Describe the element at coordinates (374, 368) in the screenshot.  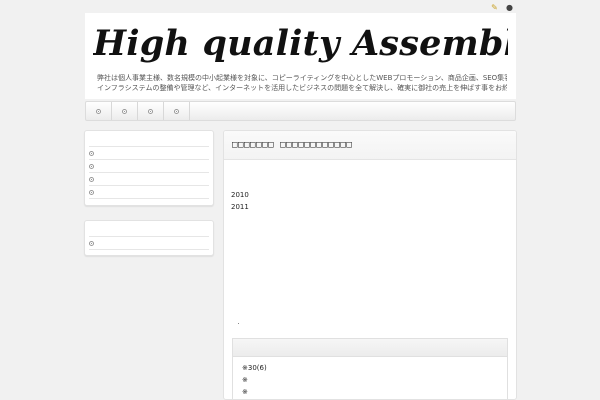
I see `list-item: ※30(6)` at that location.